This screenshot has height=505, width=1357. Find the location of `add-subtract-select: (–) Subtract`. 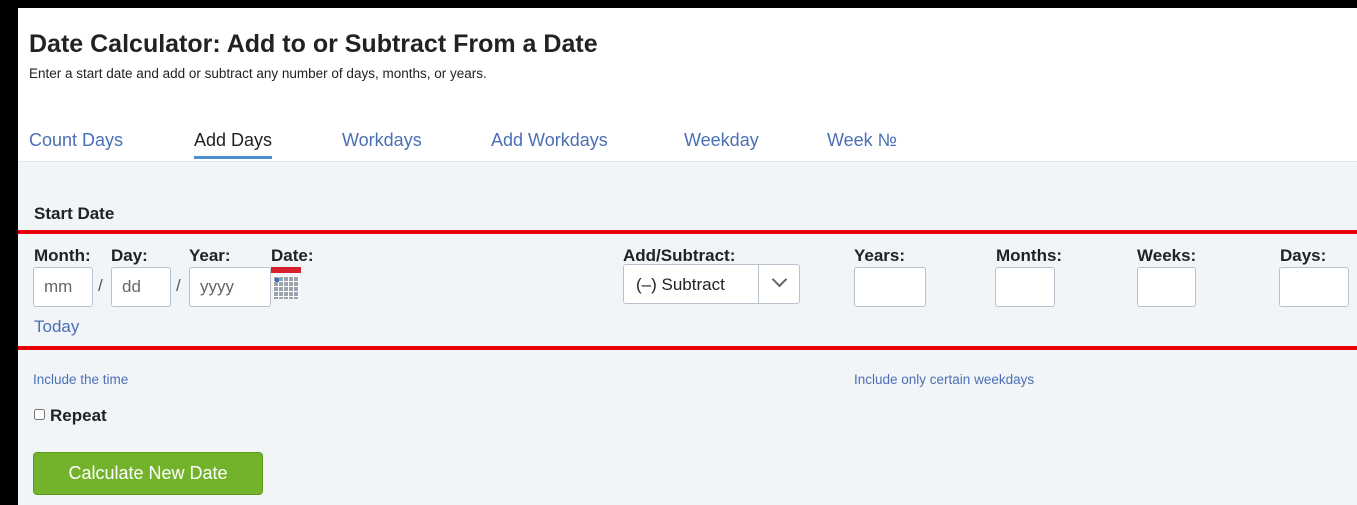

add-subtract-select: (–) Subtract is located at coordinates (711, 284).